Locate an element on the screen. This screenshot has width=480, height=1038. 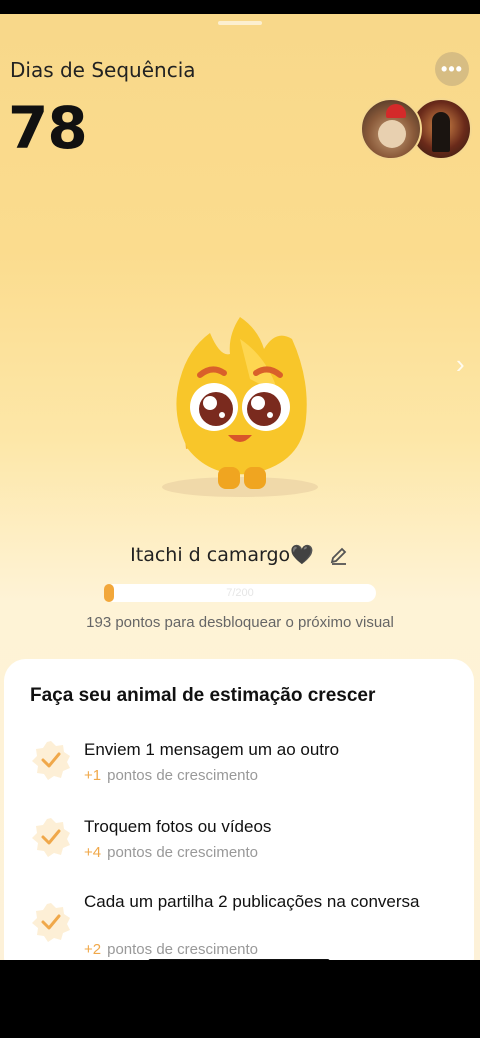
task-title: Enviem 1 mensagem um ao outro is located at coordinates (212, 749).